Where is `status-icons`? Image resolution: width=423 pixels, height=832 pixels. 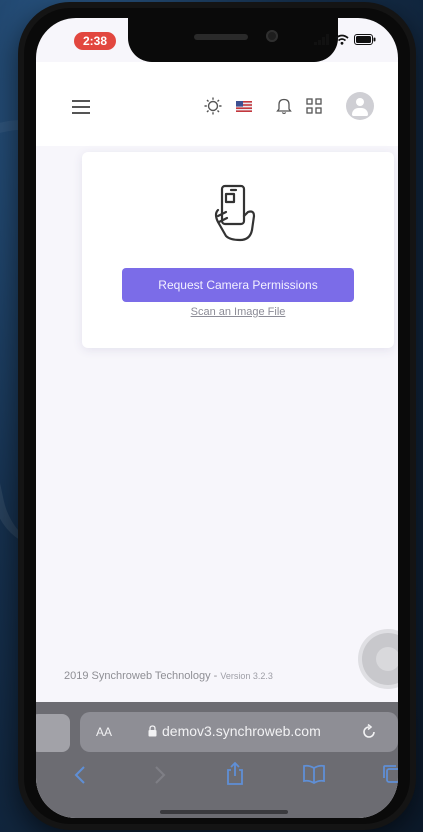
status-icons is located at coordinates (345, 39).